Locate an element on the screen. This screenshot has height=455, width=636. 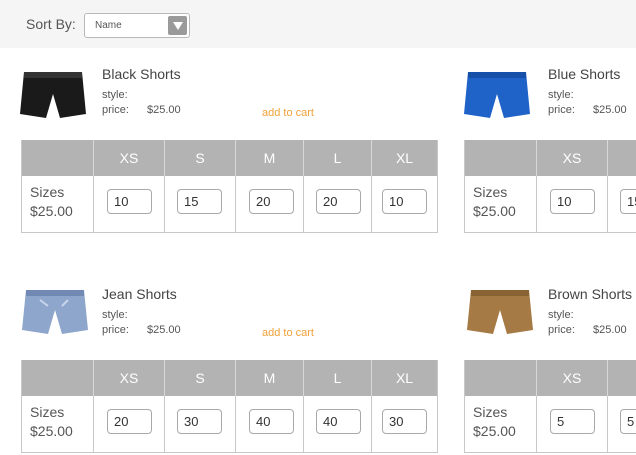
quantity-input-m: 40 is located at coordinates (271, 421).